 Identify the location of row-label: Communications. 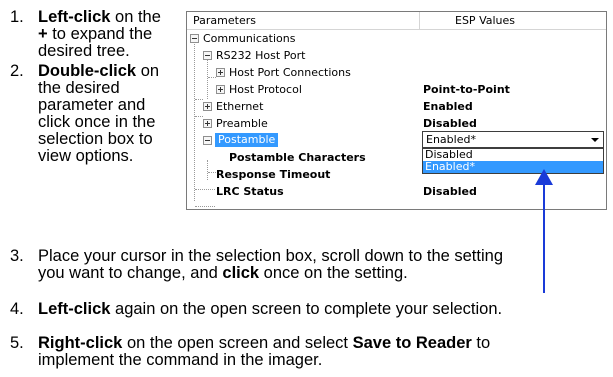
(249, 38).